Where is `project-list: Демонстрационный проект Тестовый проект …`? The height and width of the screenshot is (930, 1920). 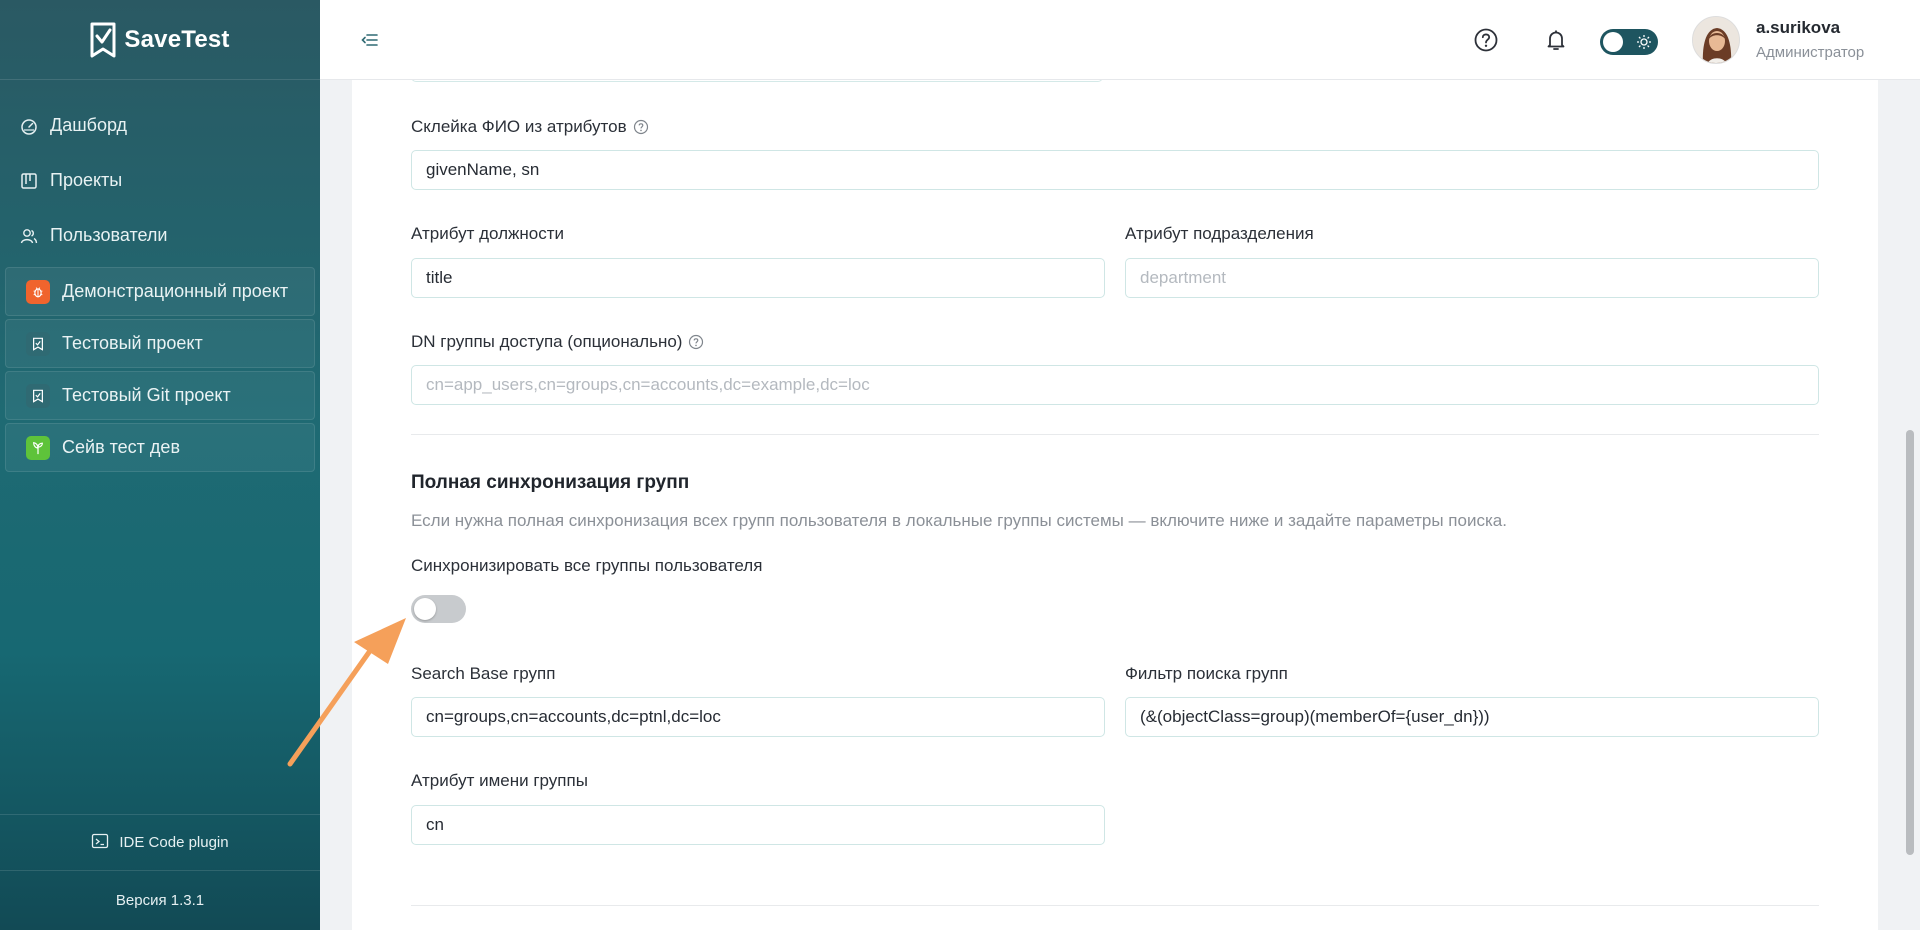 project-list: Демонстрационный проект Тестовый проект … is located at coordinates (160, 369).